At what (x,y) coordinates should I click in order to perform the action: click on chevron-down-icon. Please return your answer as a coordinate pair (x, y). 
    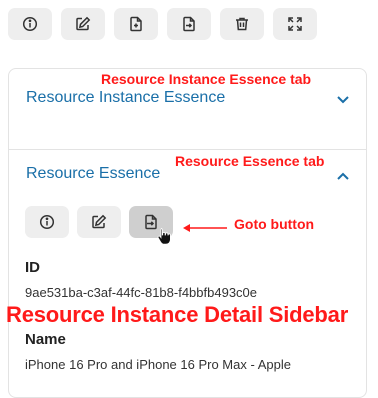
    Looking at the image, I should click on (343, 100).